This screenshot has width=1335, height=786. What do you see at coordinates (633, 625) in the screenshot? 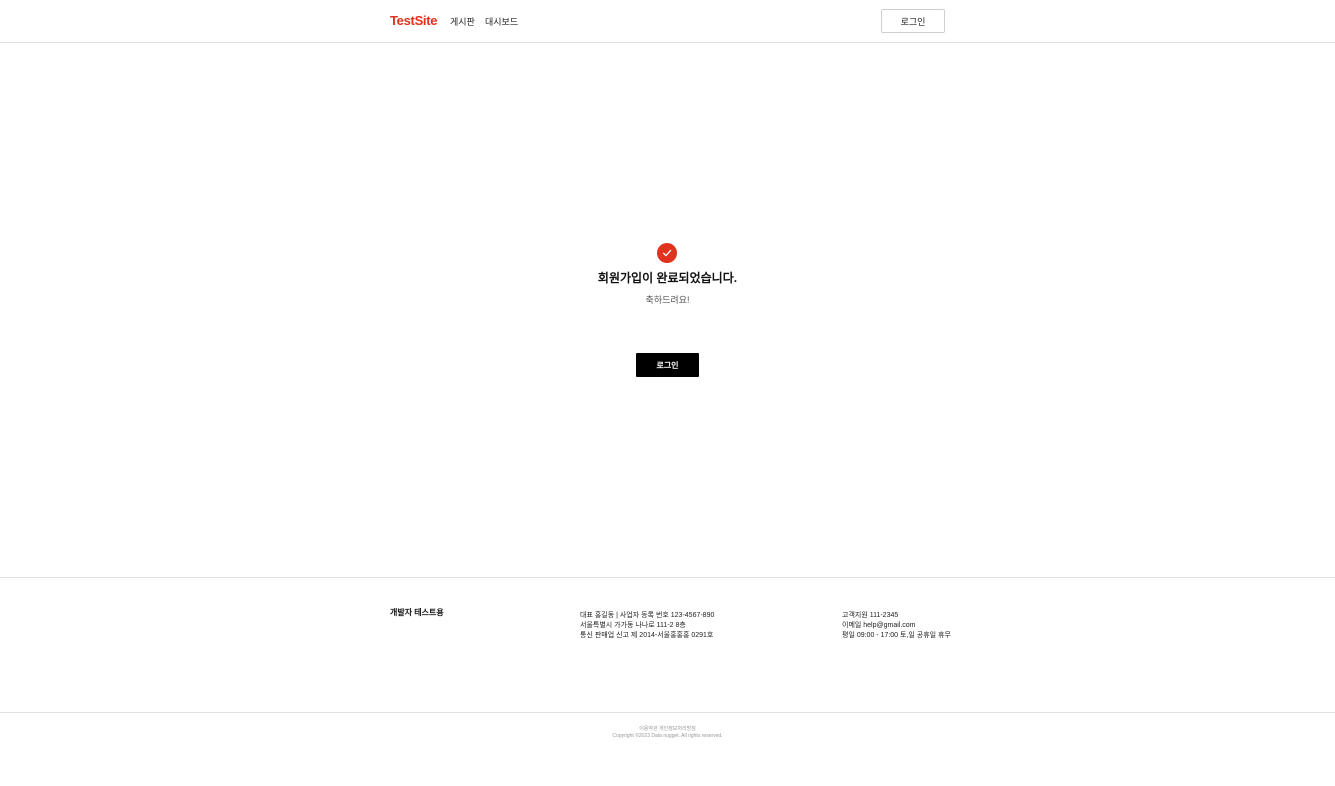
I see `footer-company-line: 서울특별시 가가동 나나로 111-2 8층` at bounding box center [633, 625].